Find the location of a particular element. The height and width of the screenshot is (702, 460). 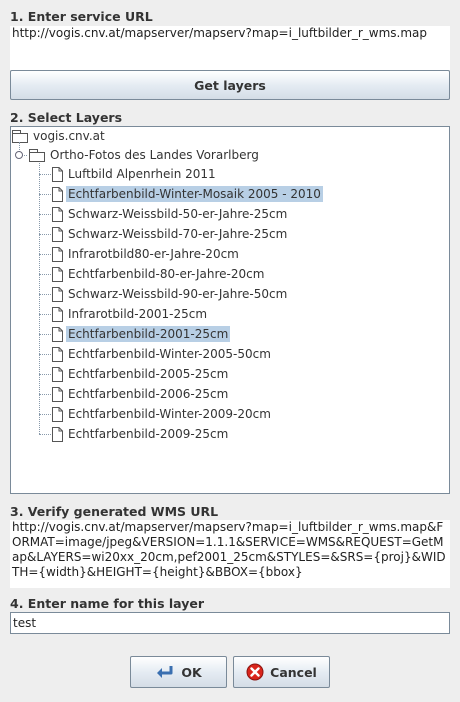

layer-item: Echtfarbenbild-2009-25cm is located at coordinates (141, 434).